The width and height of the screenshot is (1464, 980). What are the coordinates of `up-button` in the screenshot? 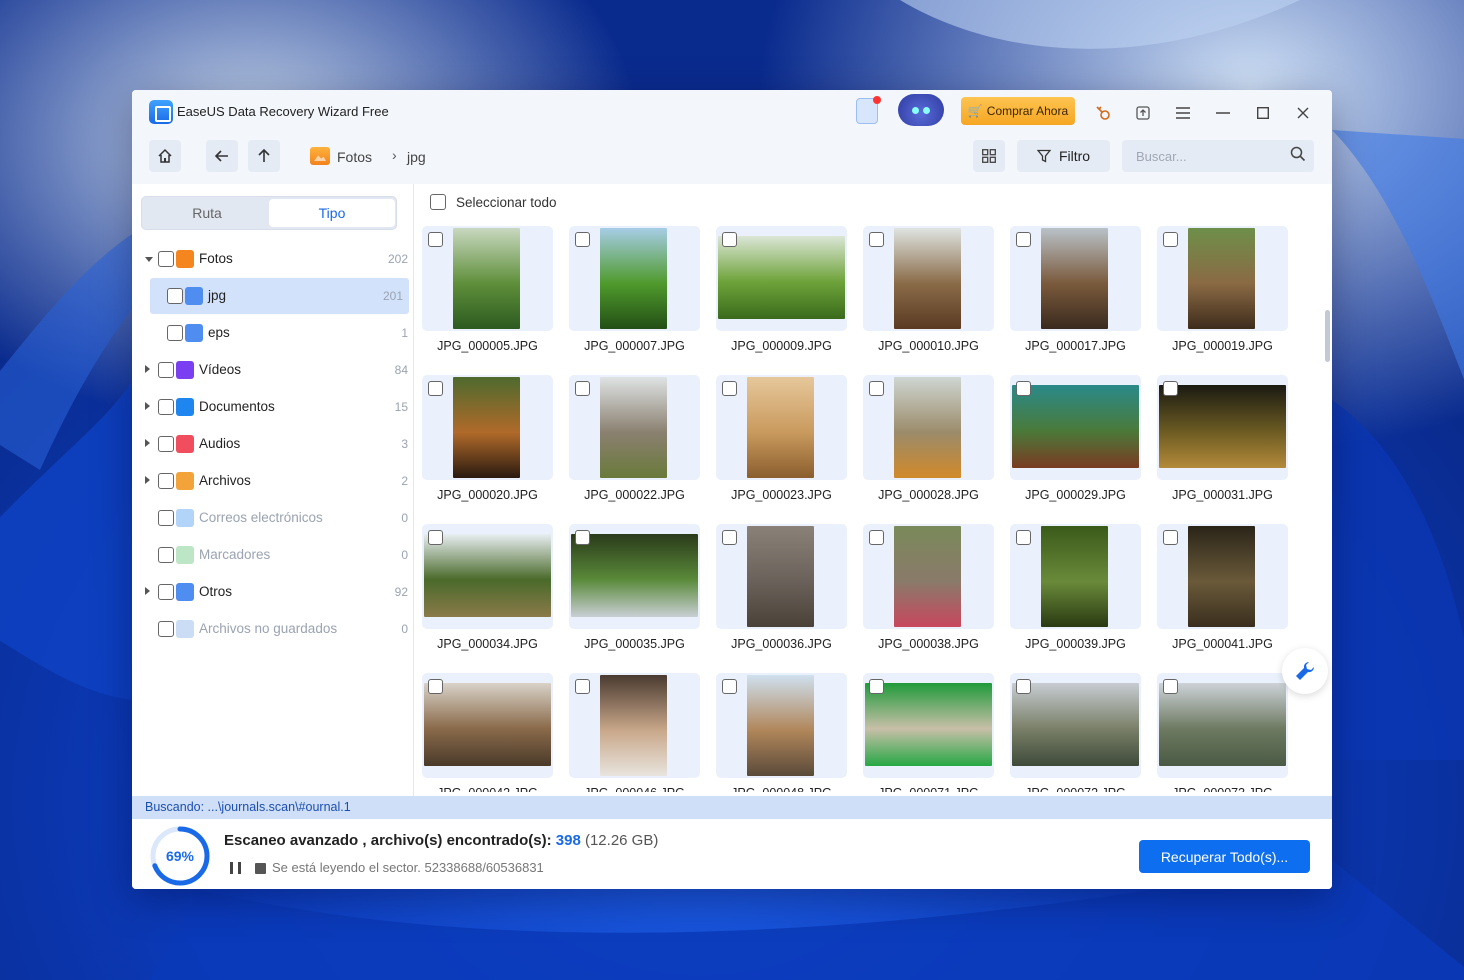 It's located at (264, 156).